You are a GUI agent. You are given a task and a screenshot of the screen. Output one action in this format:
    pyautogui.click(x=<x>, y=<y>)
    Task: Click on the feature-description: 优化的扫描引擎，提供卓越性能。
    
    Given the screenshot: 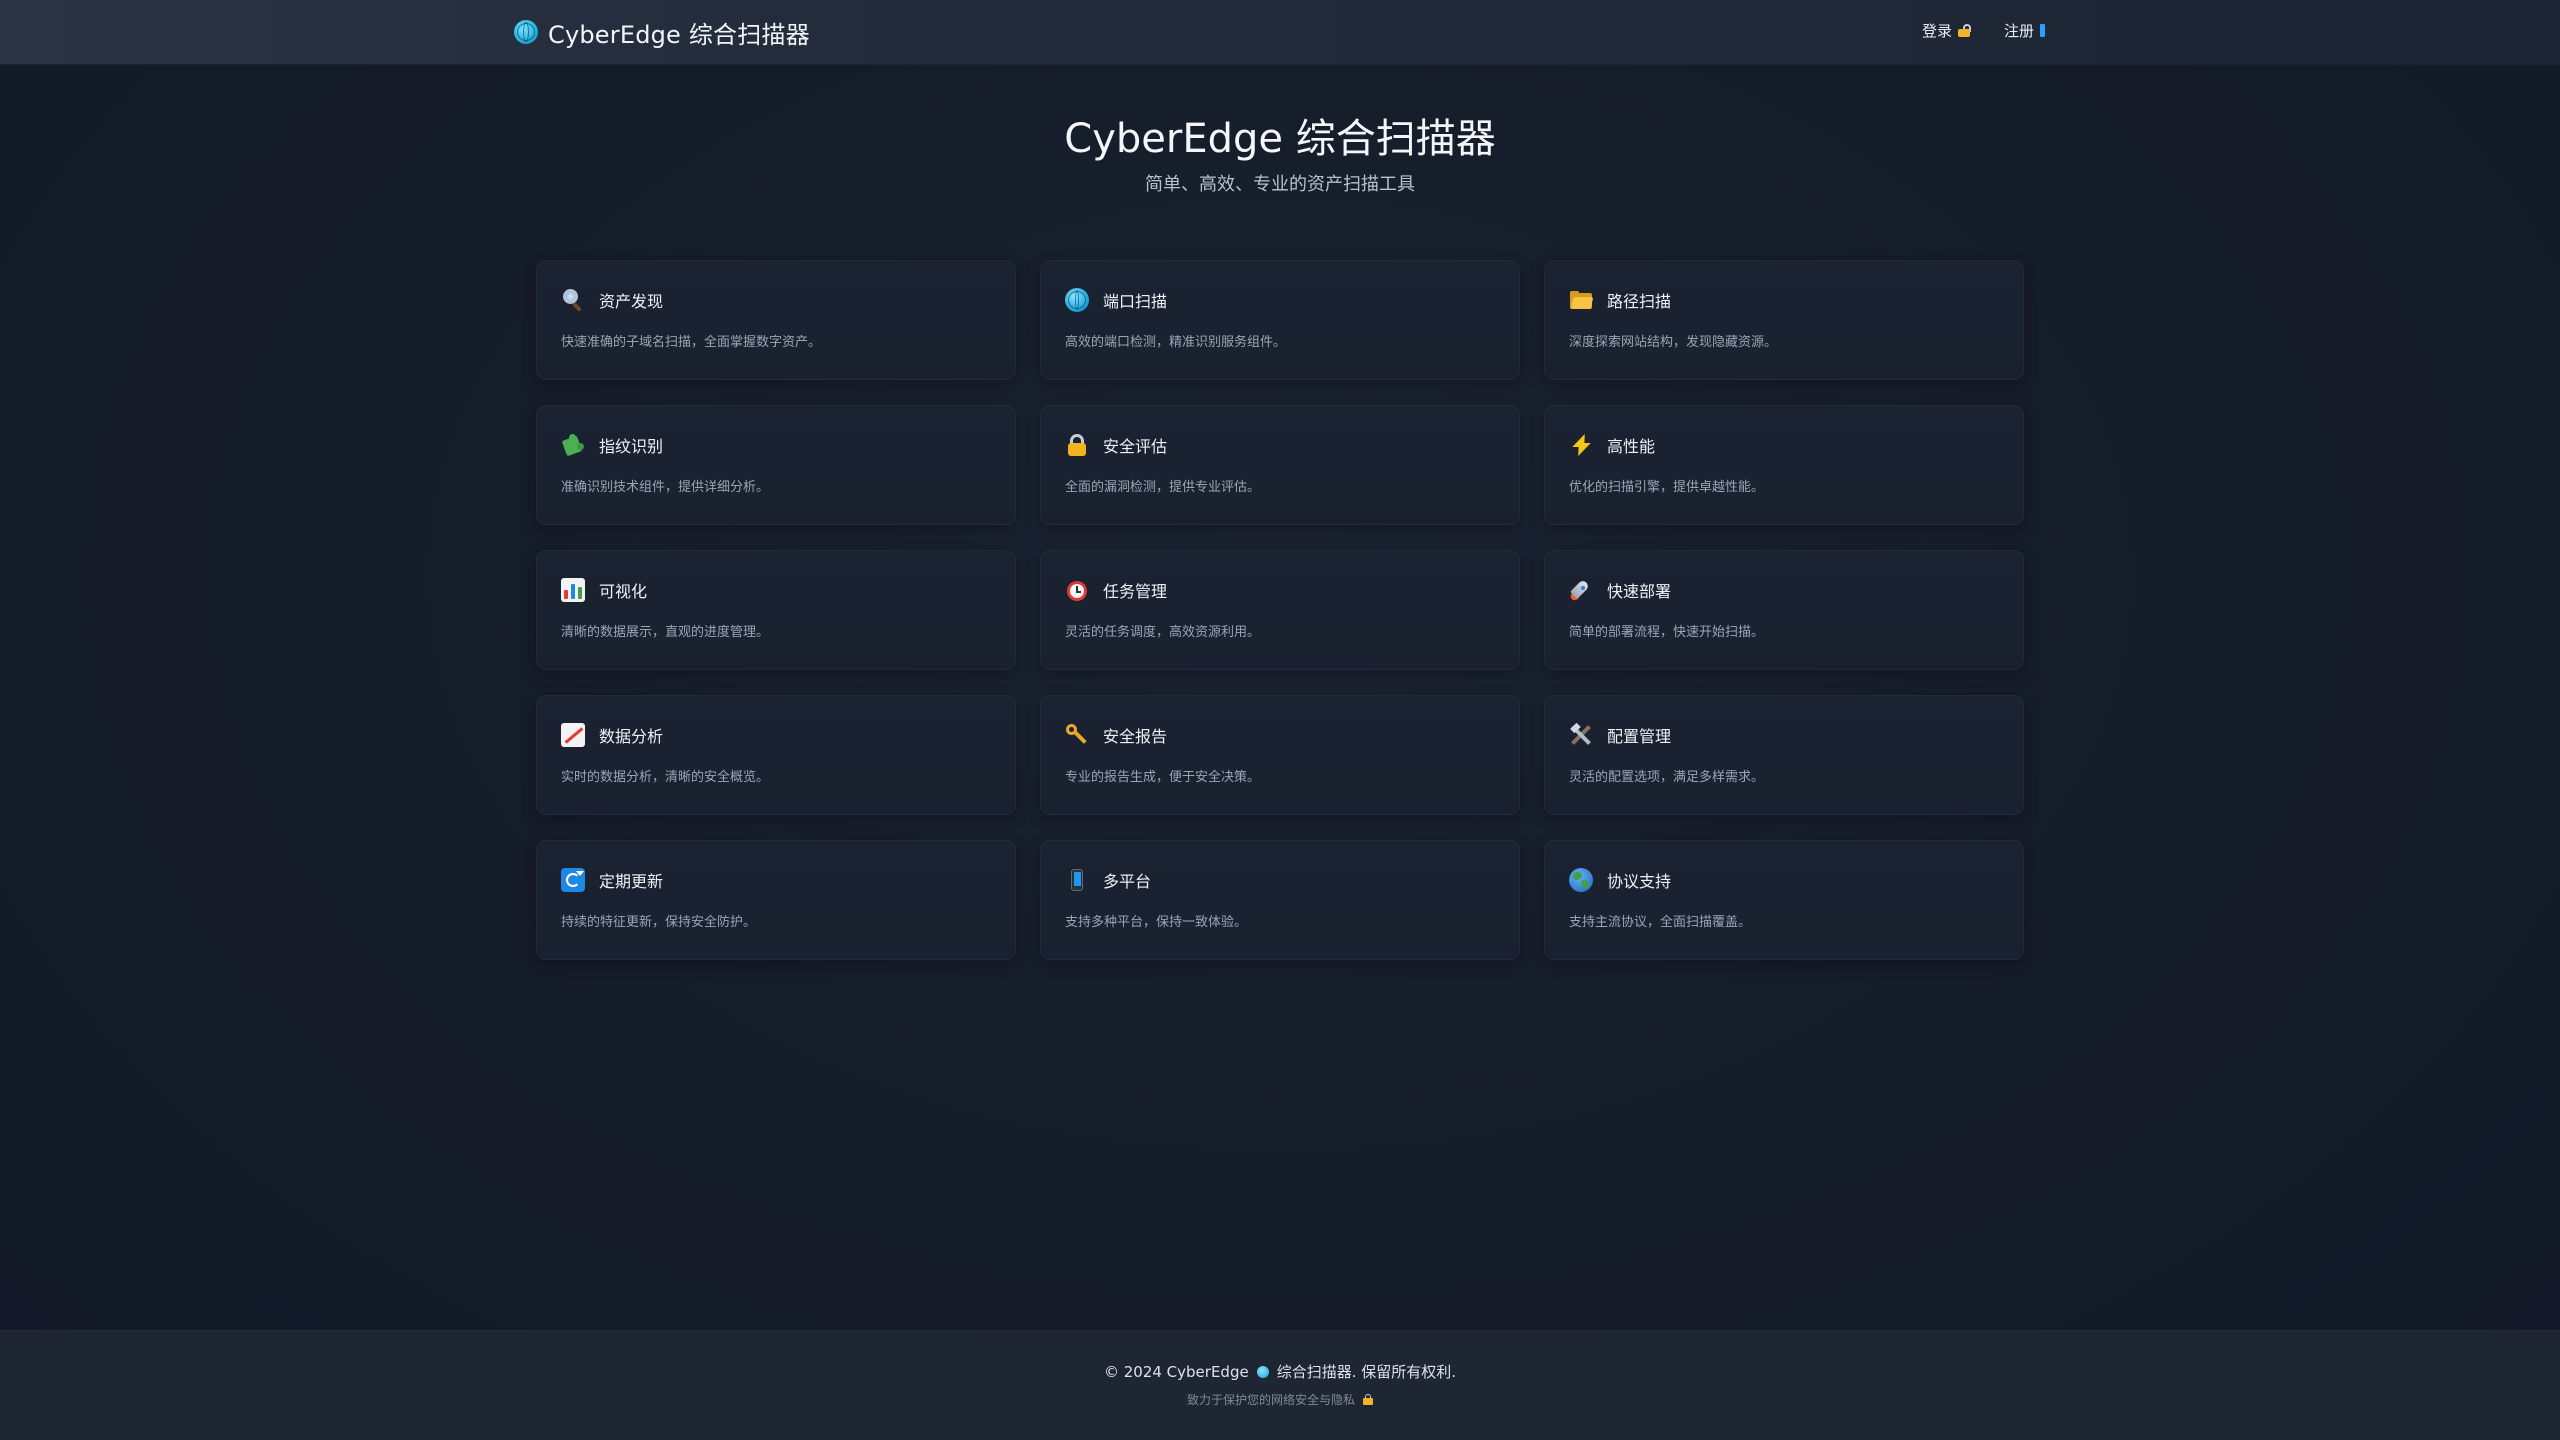 What is the action you would take?
    pyautogui.click(x=1667, y=487)
    